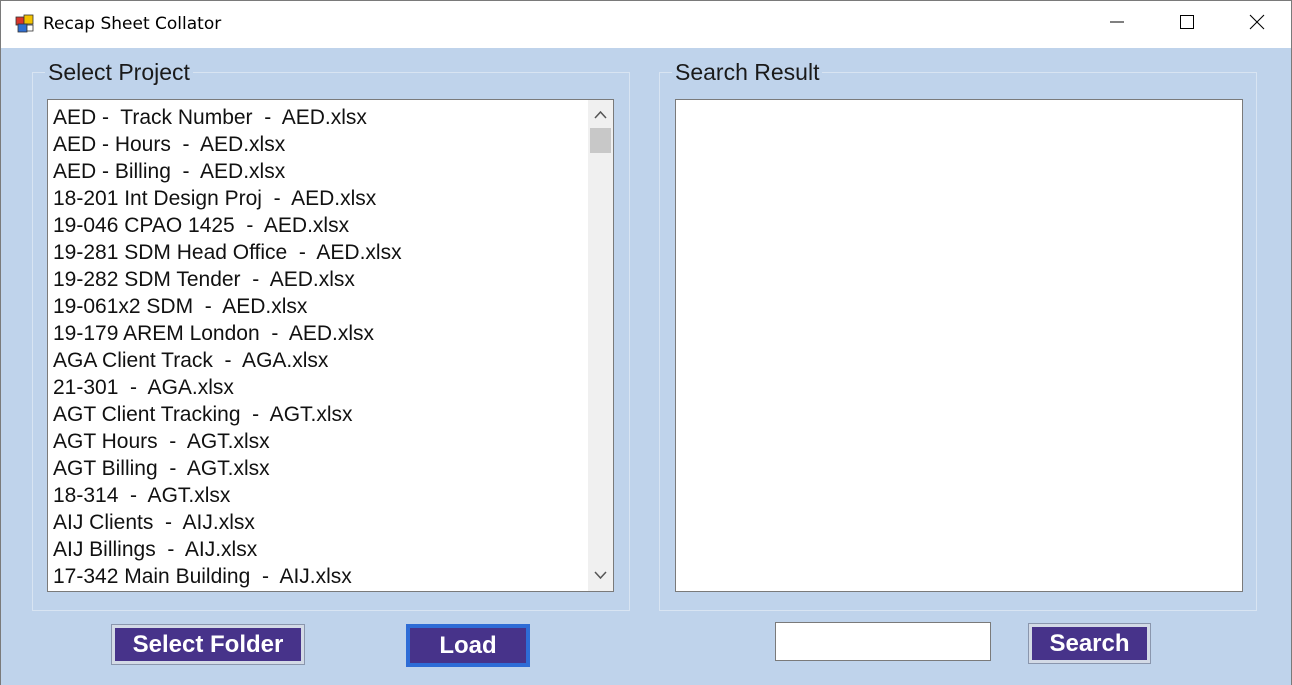 Image resolution: width=1292 pixels, height=685 pixels. Describe the element at coordinates (25, 24) in the screenshot. I see `app-icon` at that location.